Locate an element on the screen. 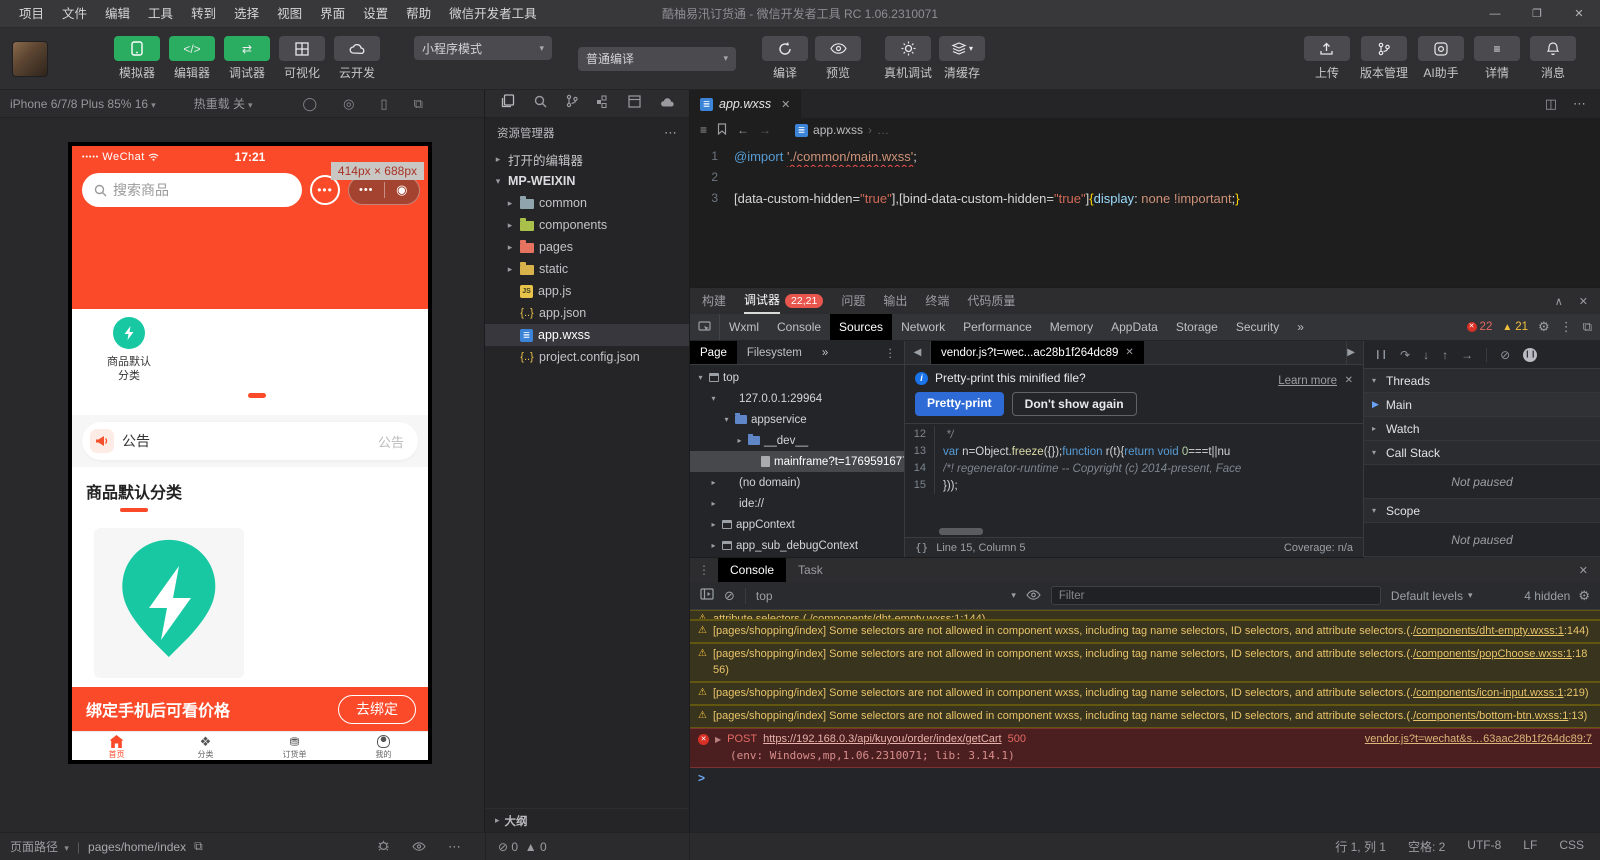  menu-item: 界面 is located at coordinates (332, 14).